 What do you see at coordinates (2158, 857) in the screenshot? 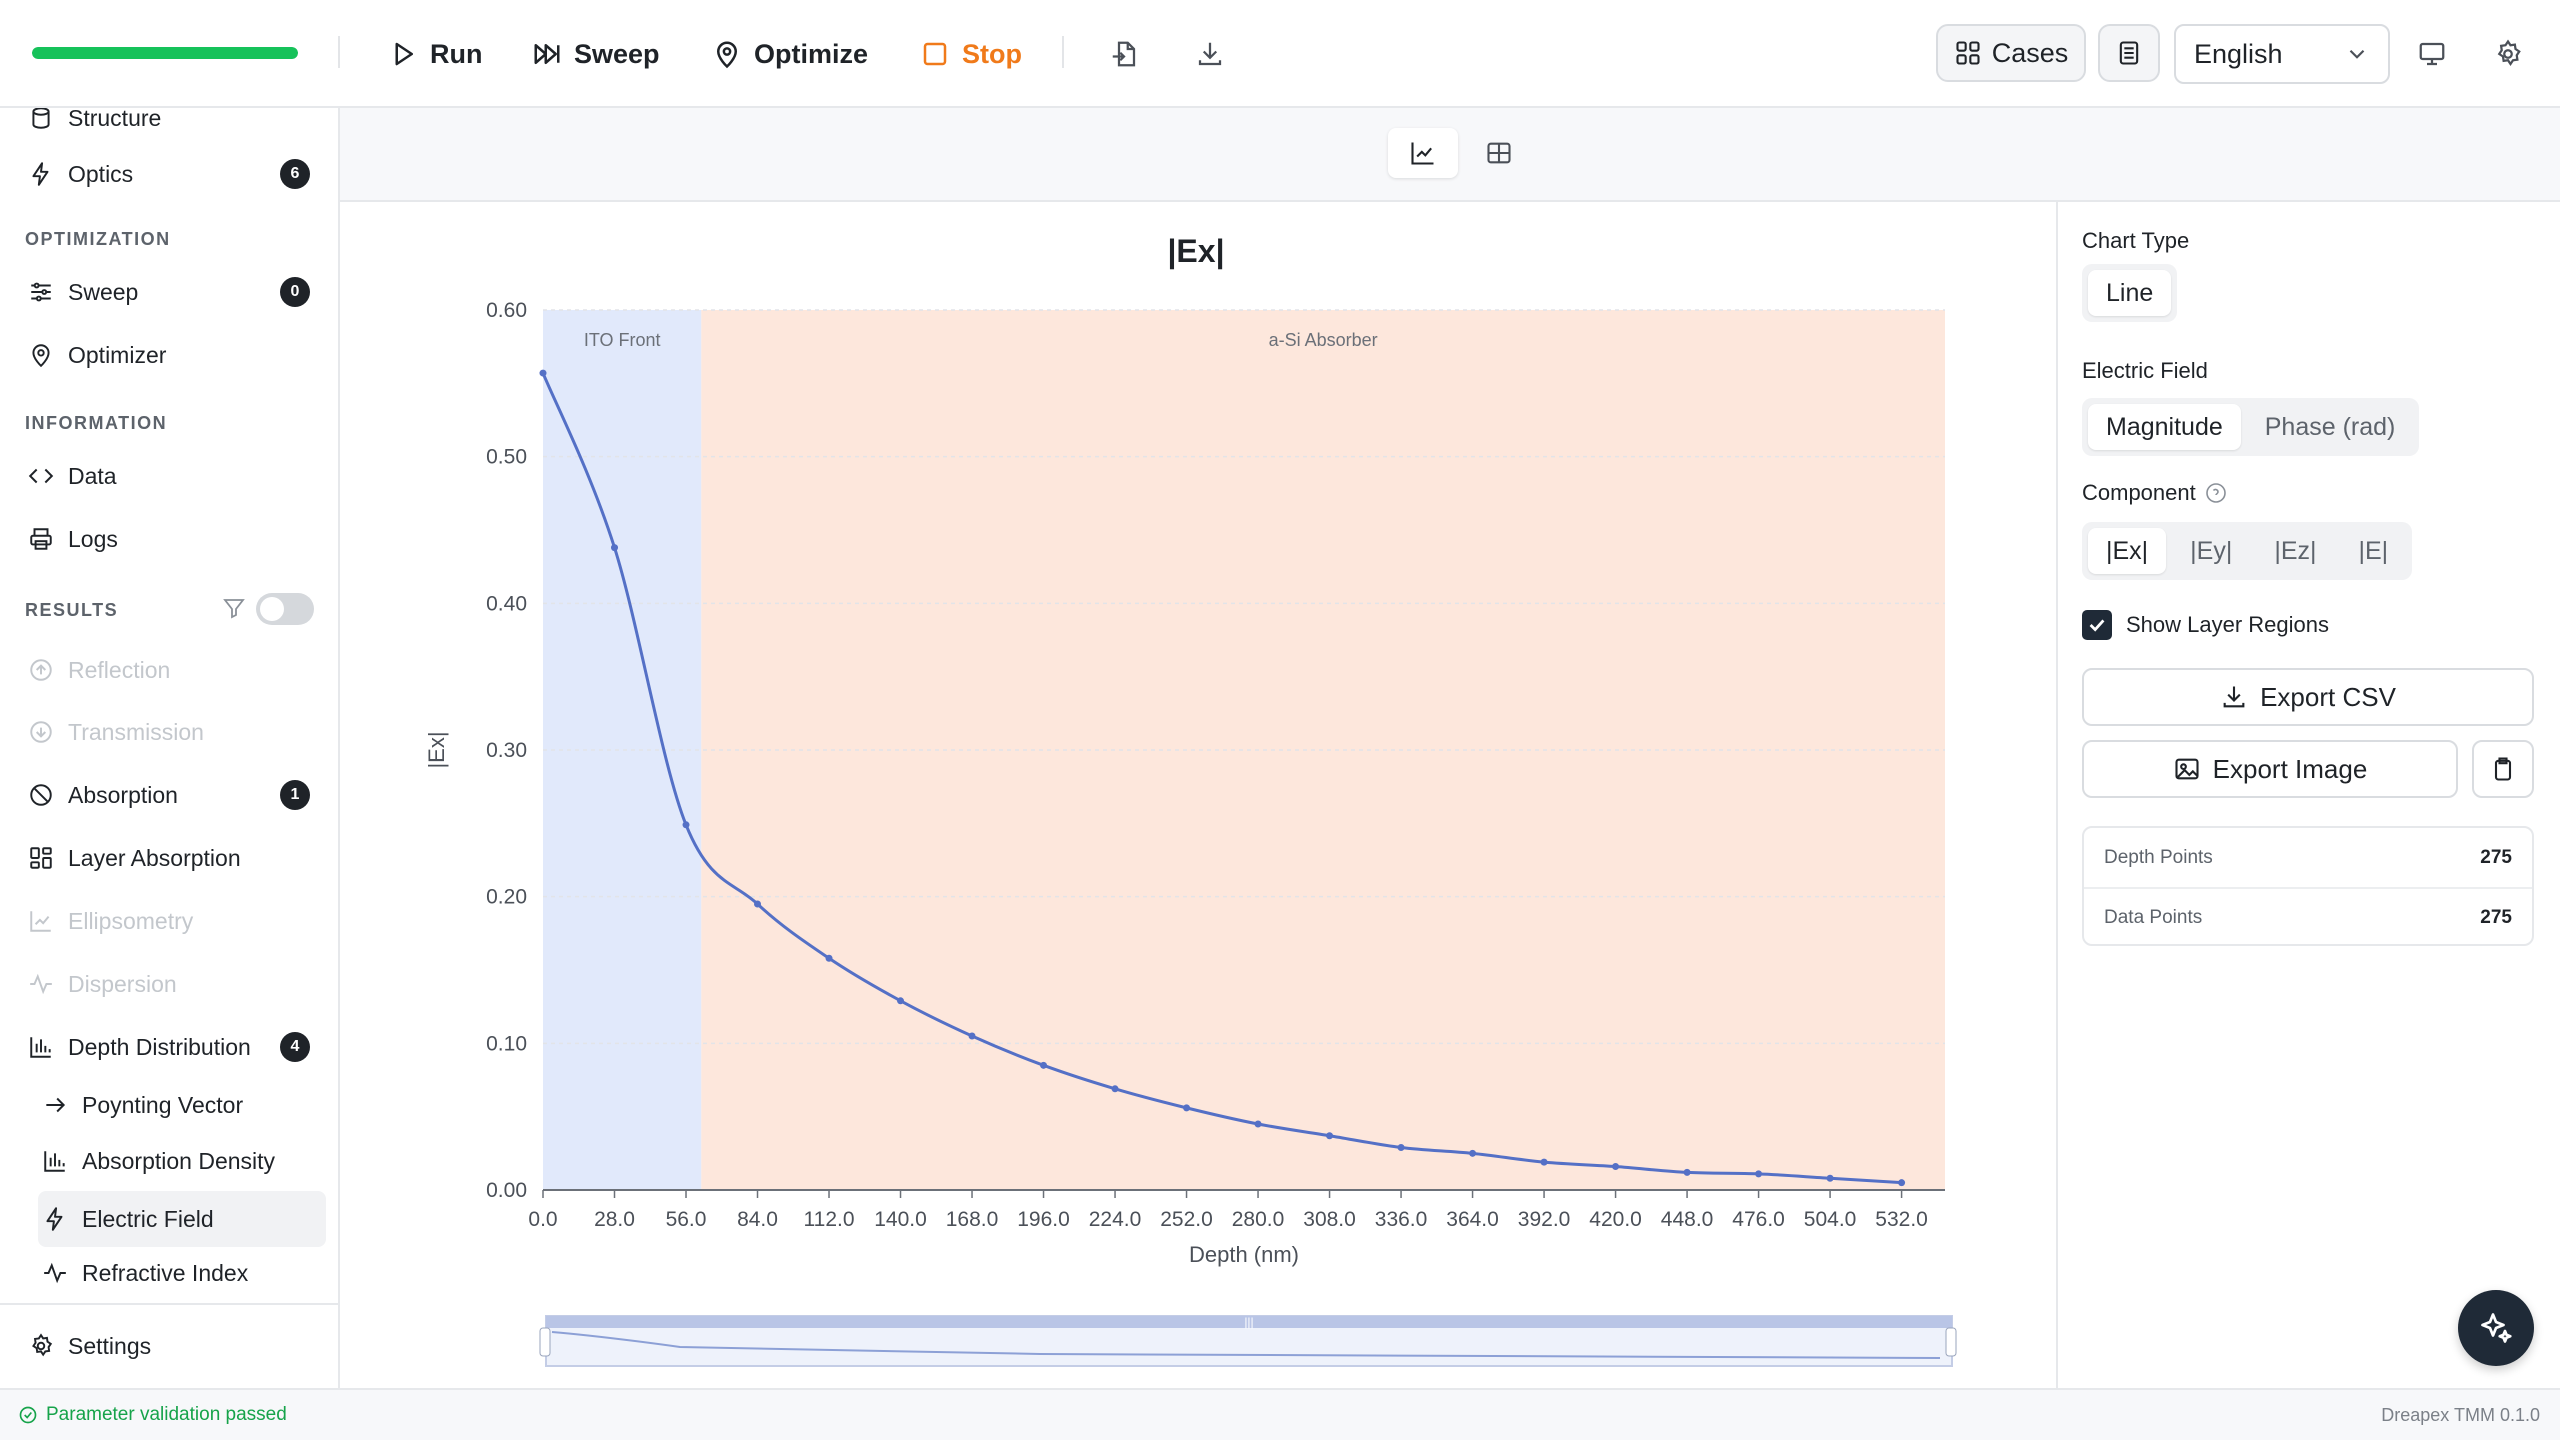
I see `stat-label: Depth Points` at bounding box center [2158, 857].